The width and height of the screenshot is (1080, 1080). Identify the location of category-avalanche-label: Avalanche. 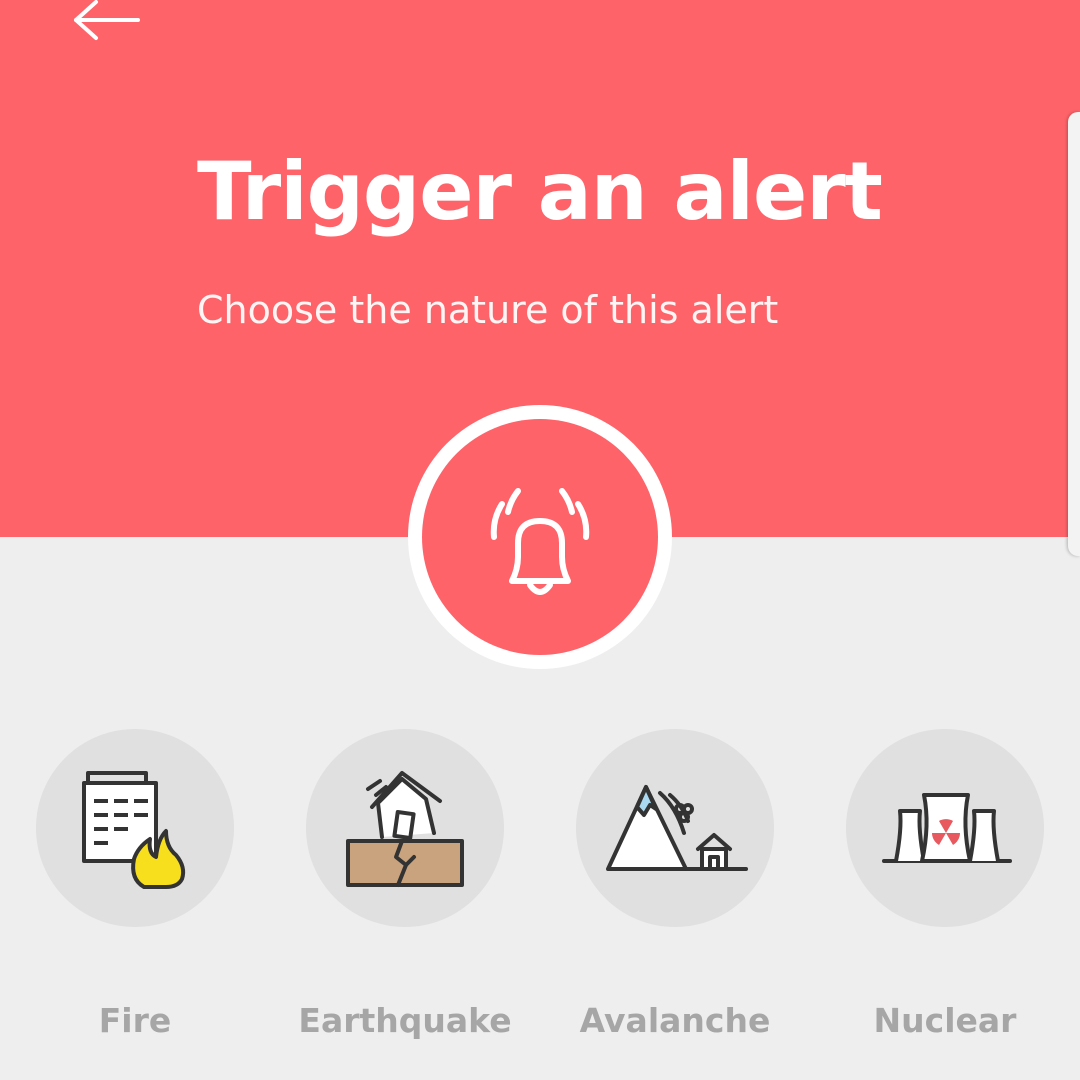
(675, 1020).